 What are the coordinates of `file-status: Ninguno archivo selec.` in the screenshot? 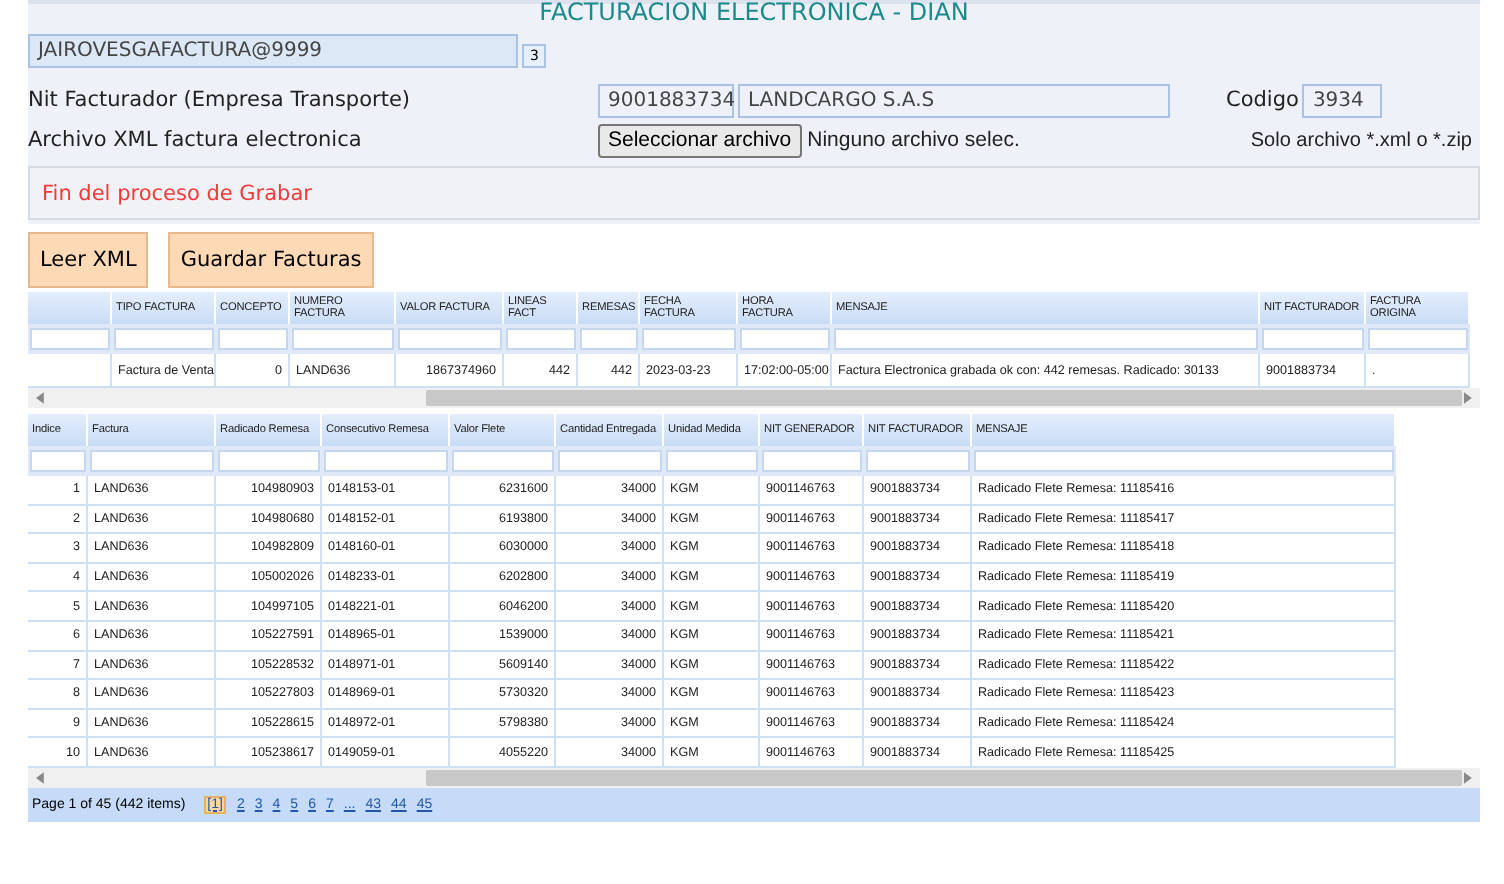 It's located at (913, 140).